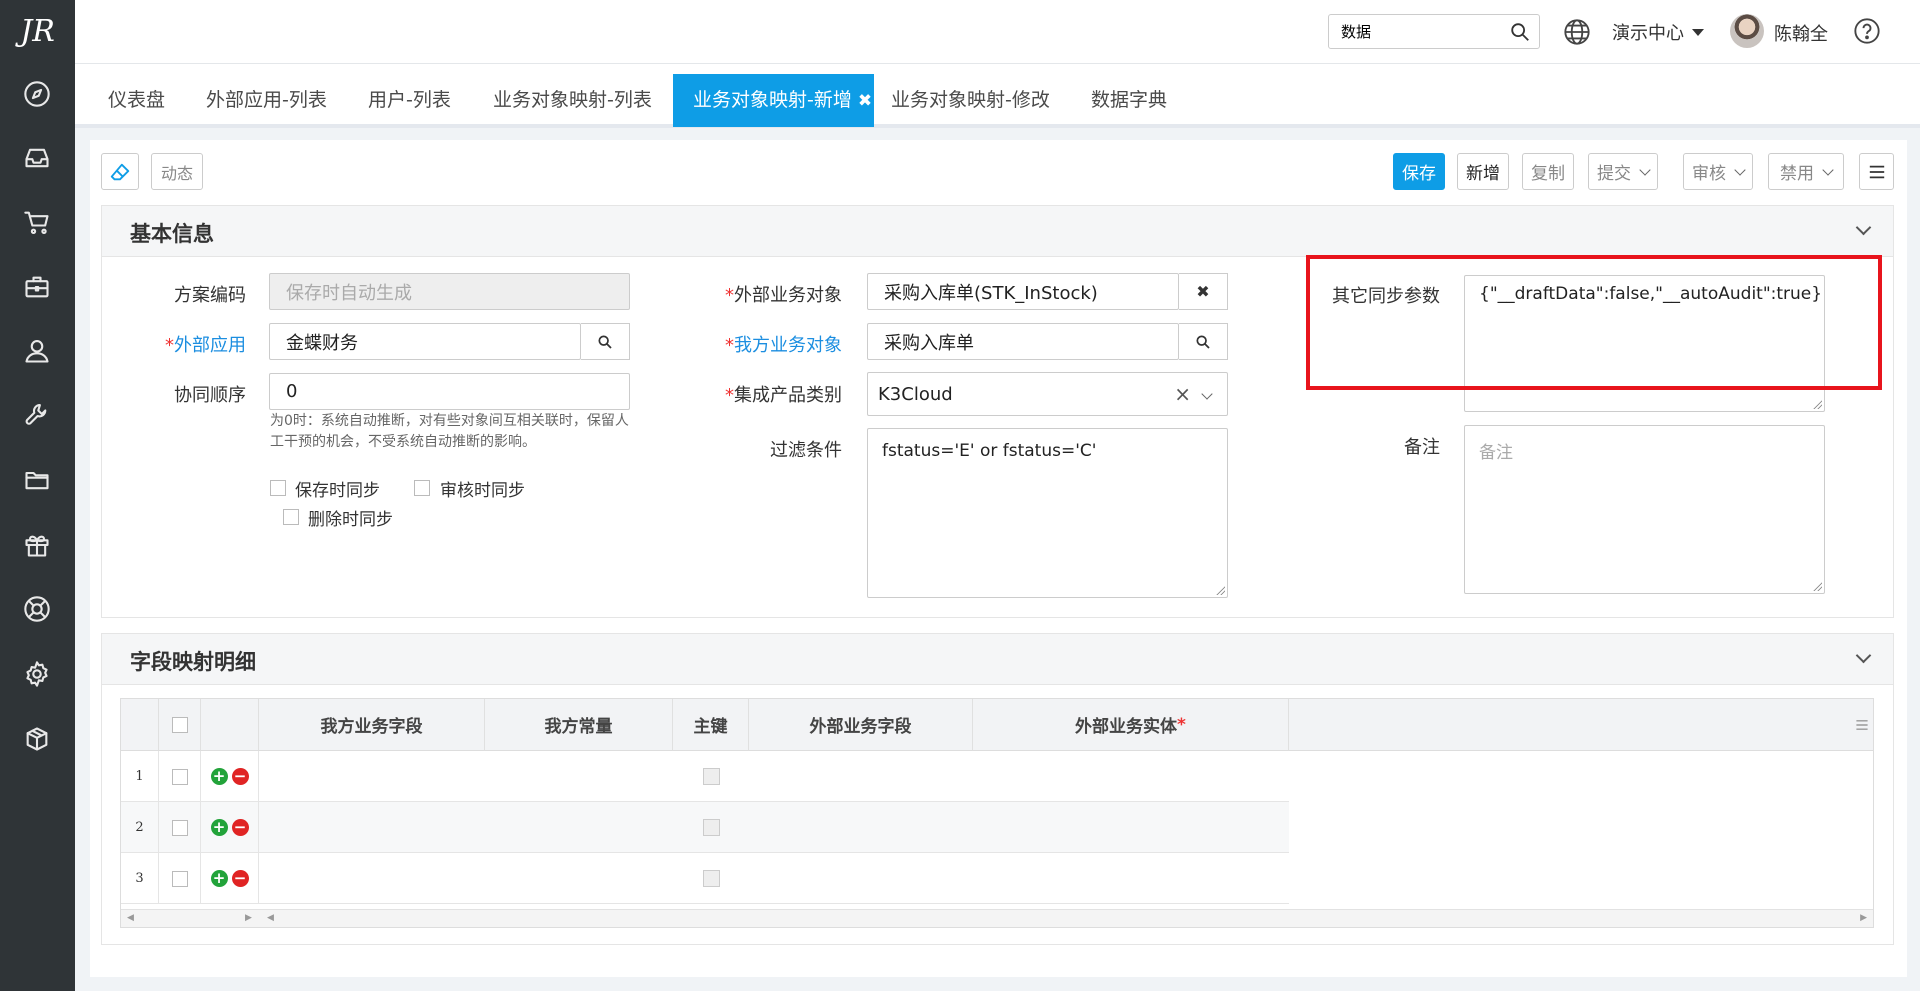 This screenshot has height=991, width=1920. What do you see at coordinates (1131, 725) in the screenshot?
I see `grid-header-ext-entity: 外部业务实体 *` at bounding box center [1131, 725].